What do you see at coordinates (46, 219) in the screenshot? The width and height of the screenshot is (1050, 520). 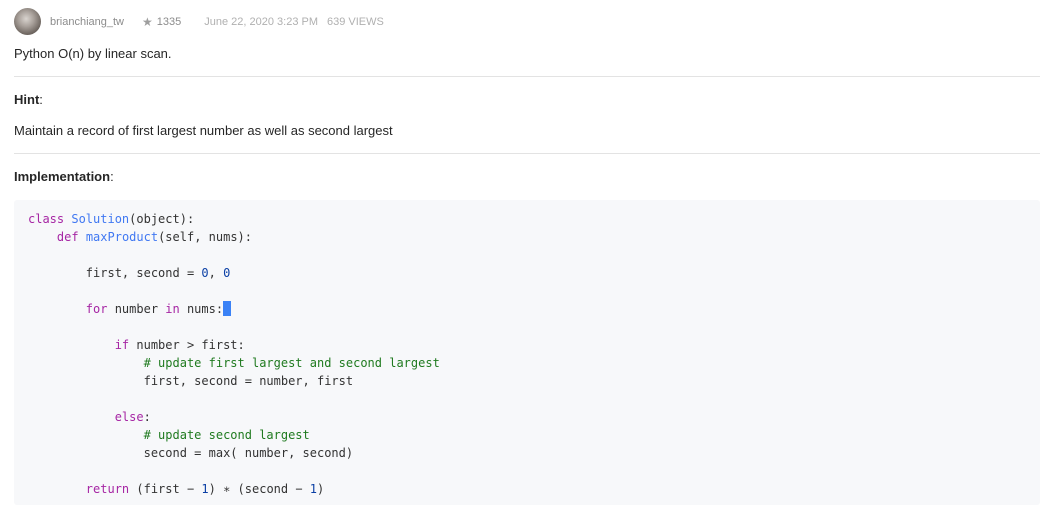 I see `code-keyword: class` at bounding box center [46, 219].